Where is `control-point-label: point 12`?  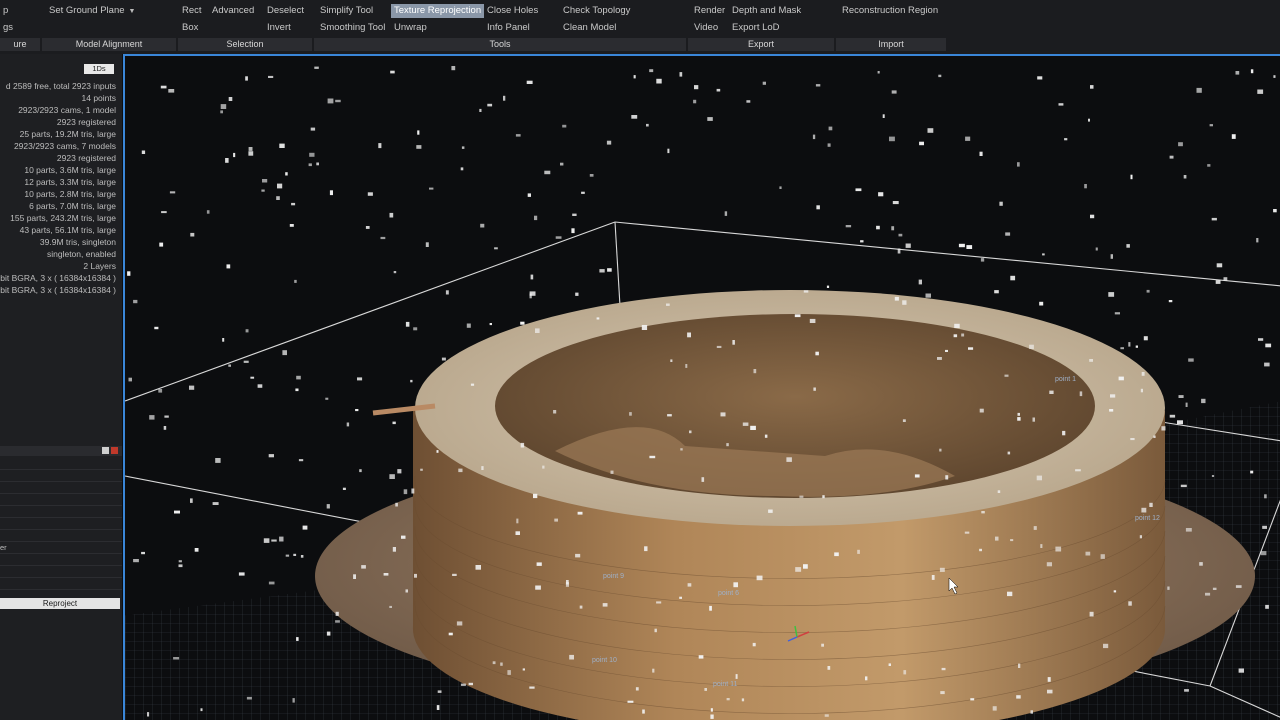
control-point-label: point 12 is located at coordinates (1147, 518).